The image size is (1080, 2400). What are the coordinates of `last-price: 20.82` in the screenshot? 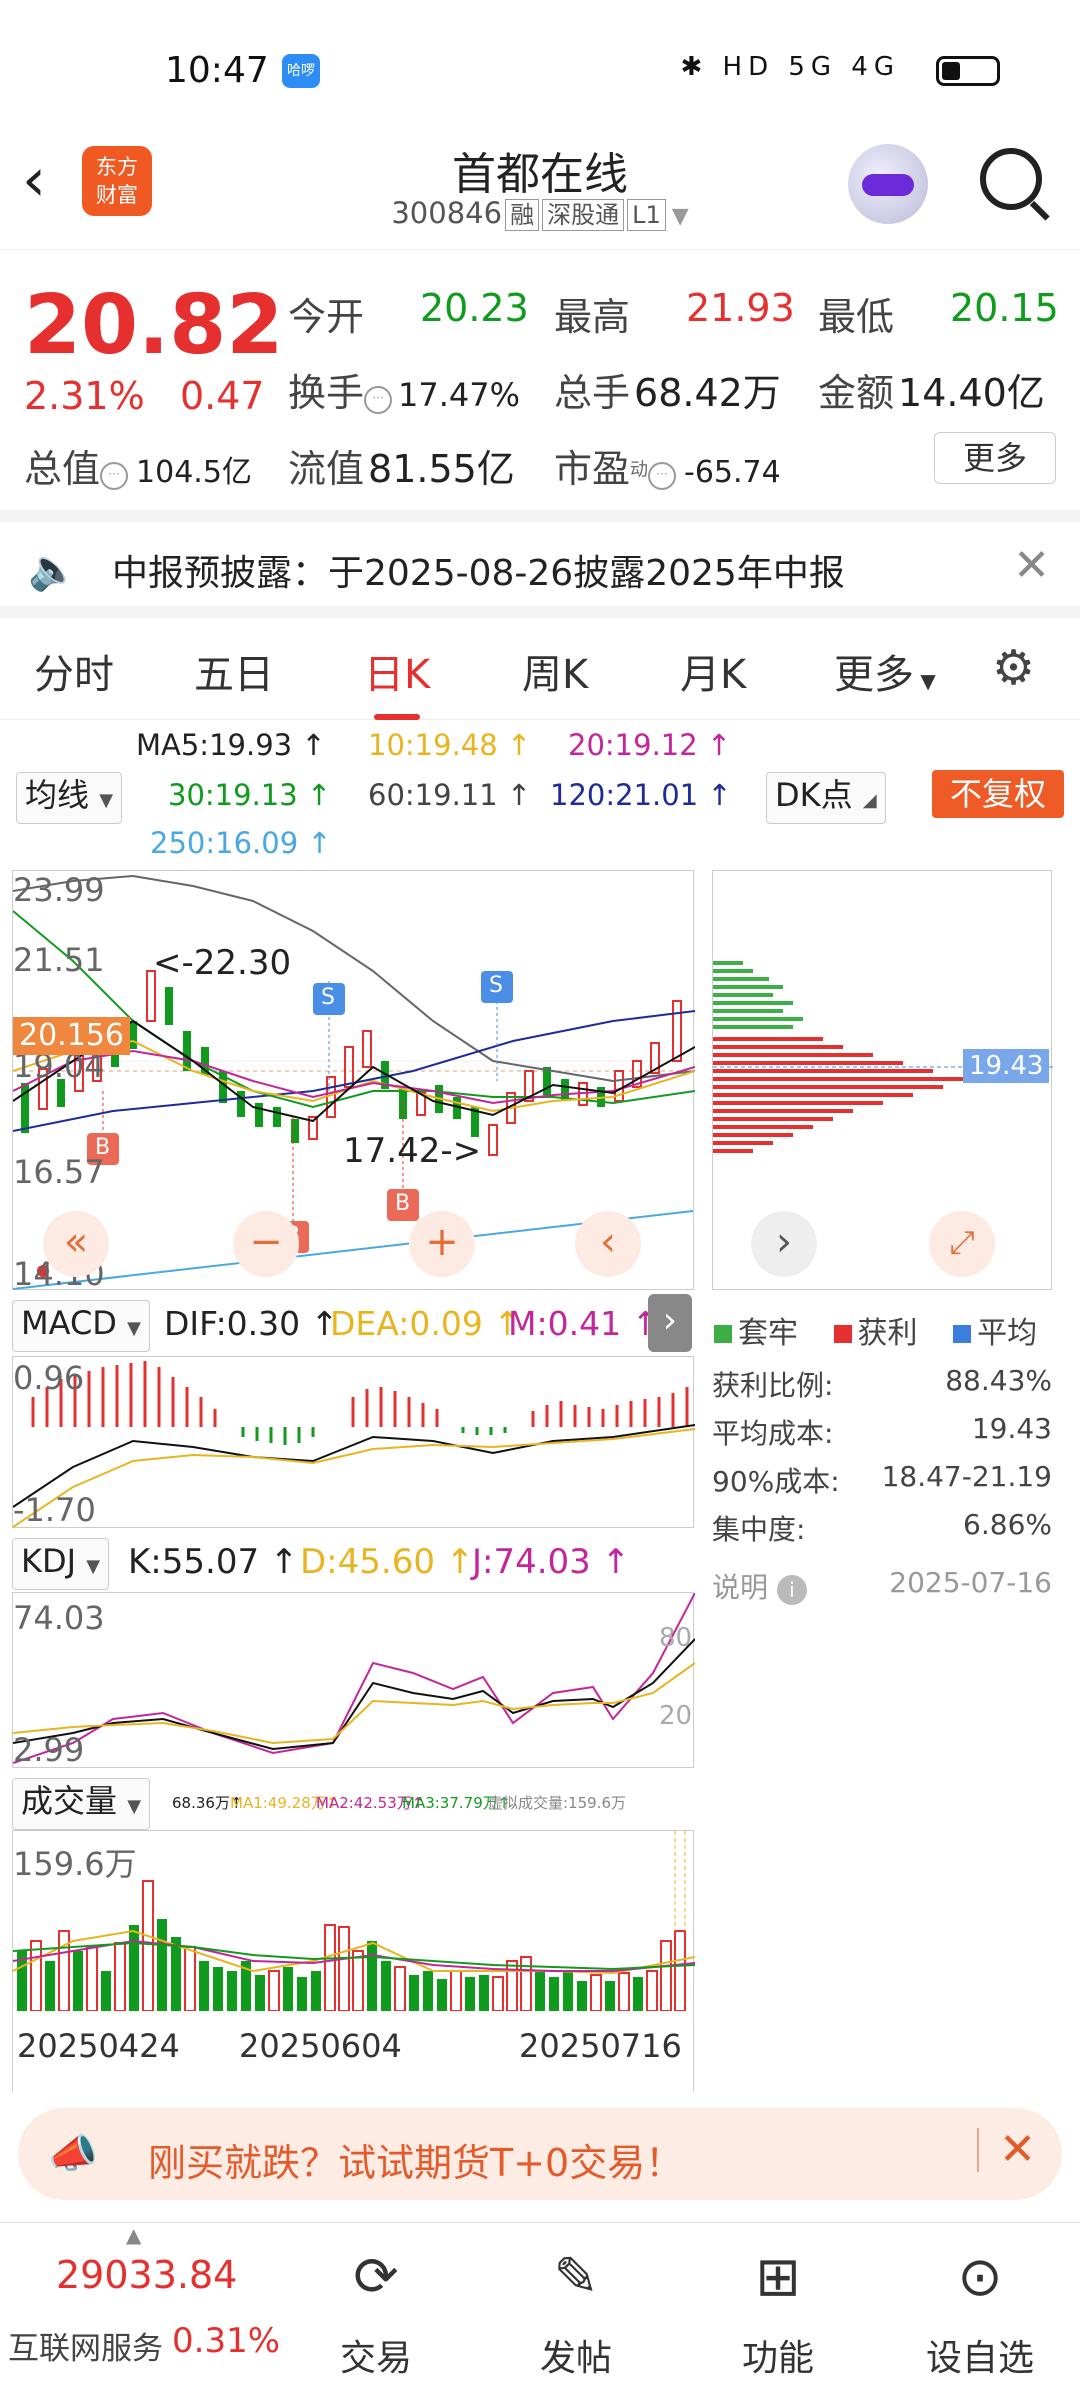 It's located at (154, 325).